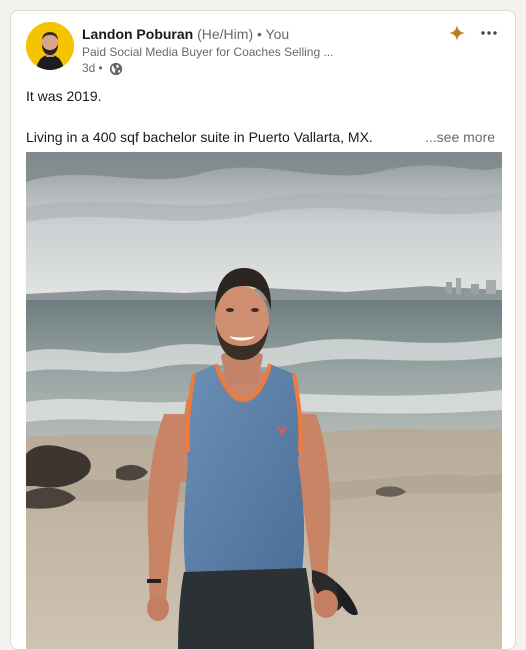  I want to click on author-avatar, so click(50, 46).